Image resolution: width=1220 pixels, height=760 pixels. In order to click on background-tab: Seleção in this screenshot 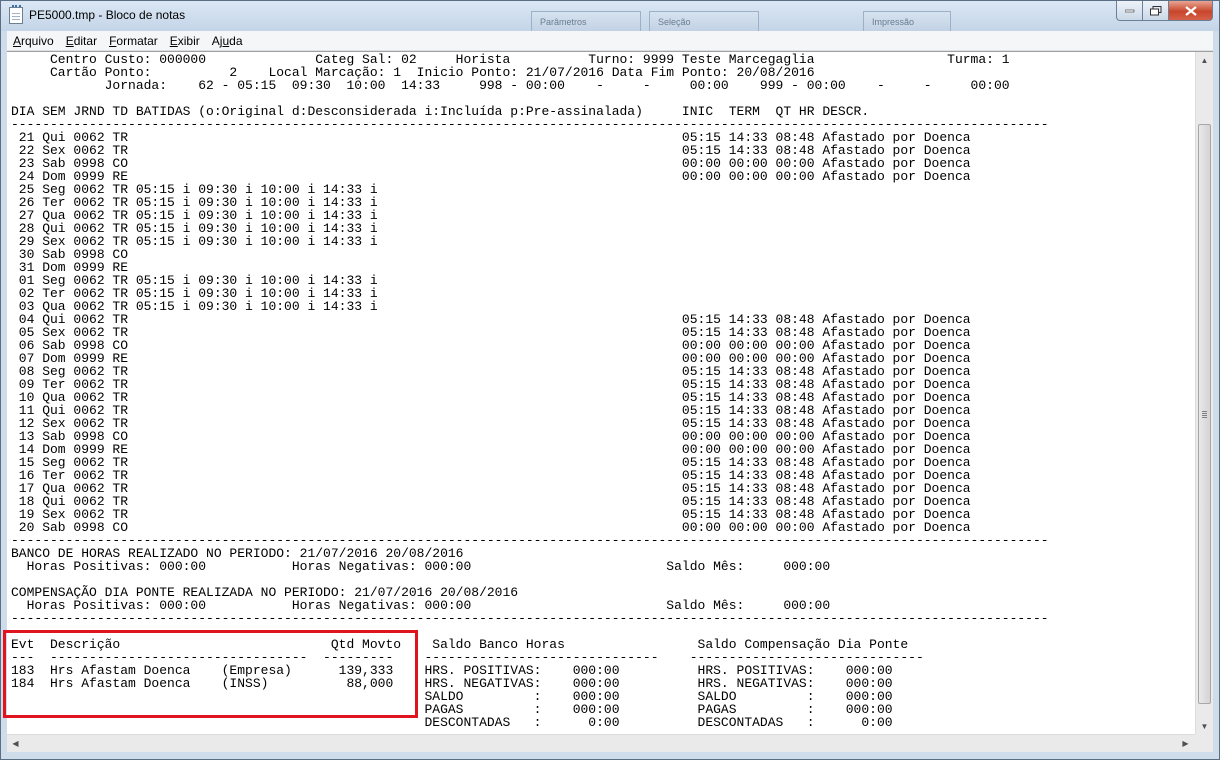, I will do `click(704, 21)`.